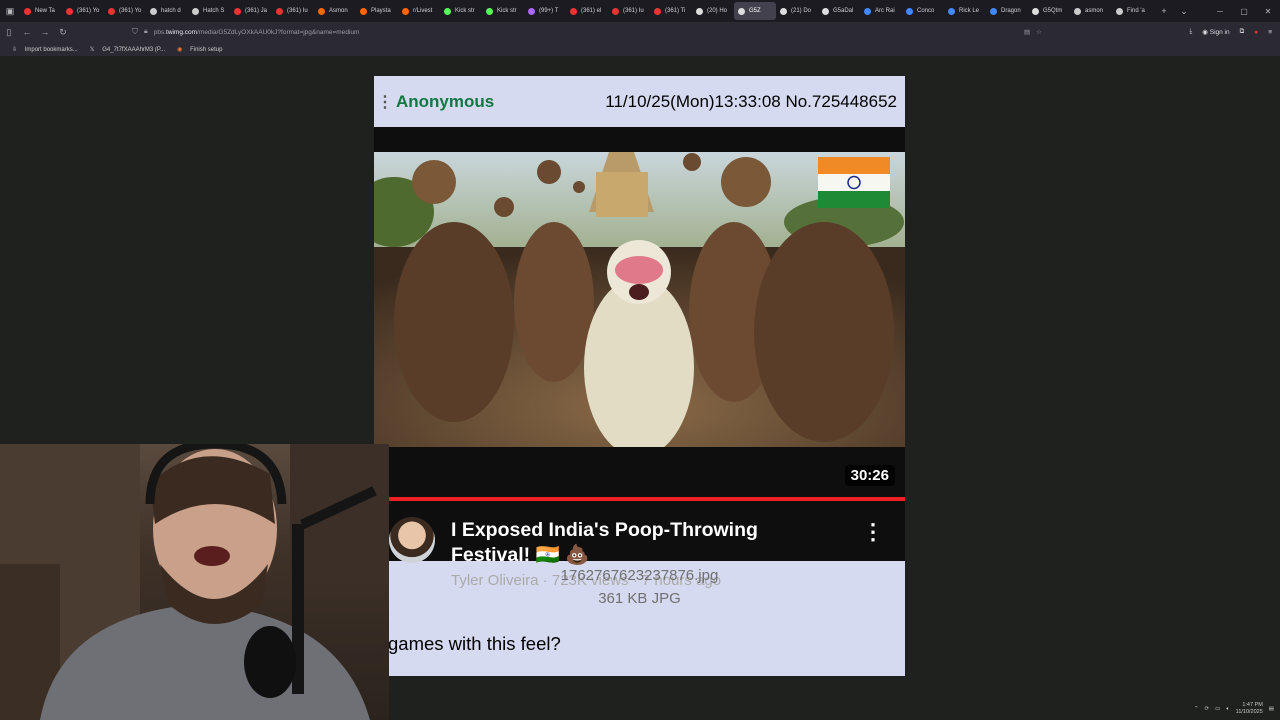 Image resolution: width=1280 pixels, height=720 pixels. What do you see at coordinates (639, 575) in the screenshot?
I see `file-name: 1762767623237876.jpg` at bounding box center [639, 575].